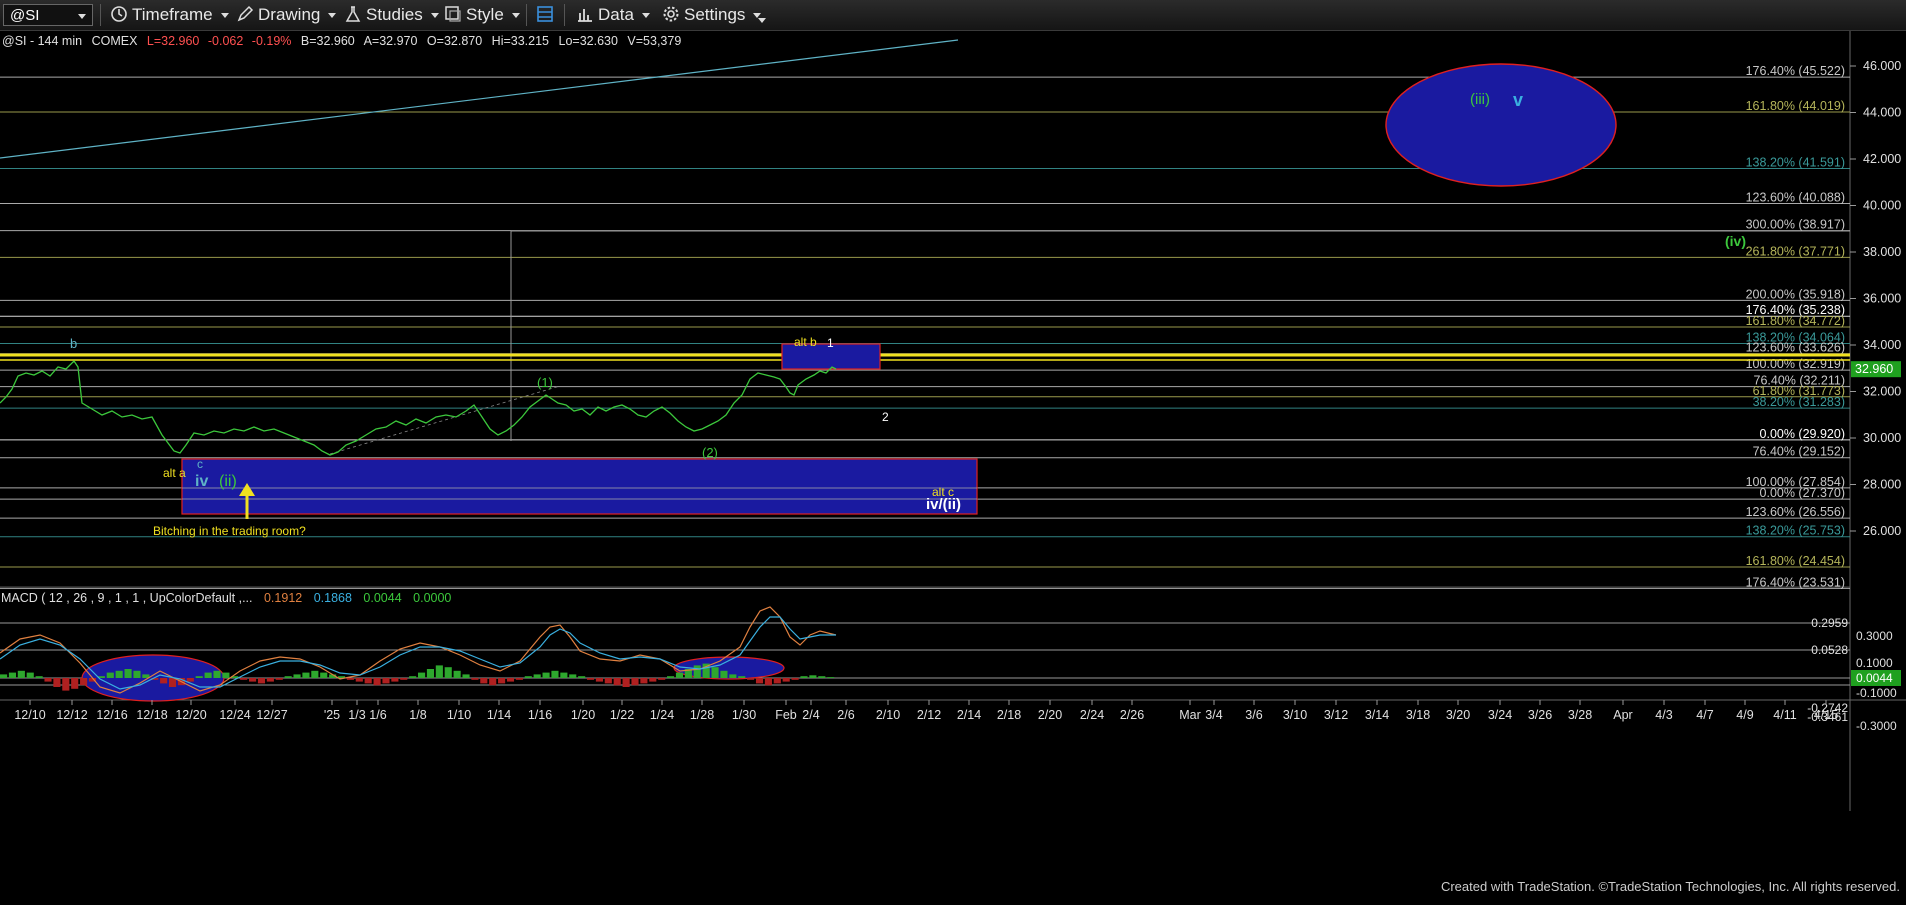 The height and width of the screenshot is (905, 1906). Describe the element at coordinates (540, 715) in the screenshot. I see `time-tick-label: 1/16` at that location.